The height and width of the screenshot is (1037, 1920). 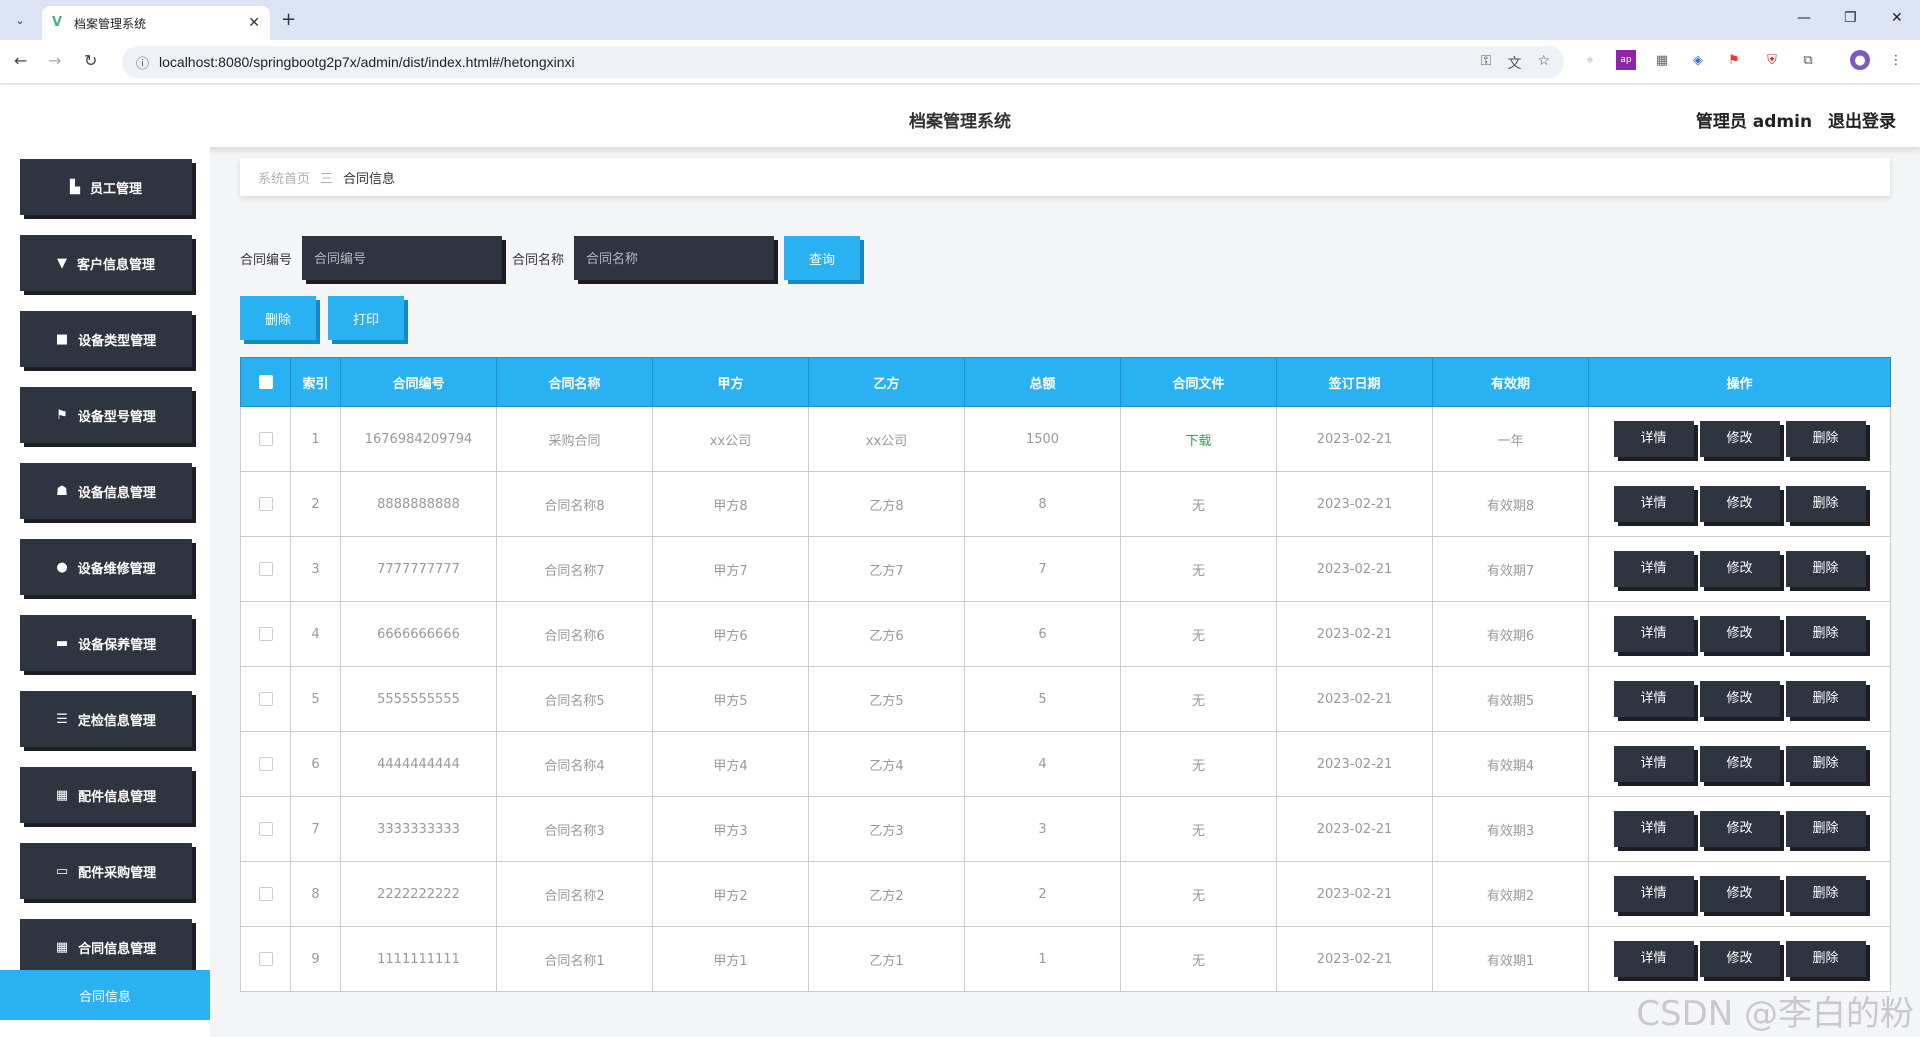 What do you see at coordinates (1897, 18) in the screenshot?
I see `close-window-icon: ✕` at bounding box center [1897, 18].